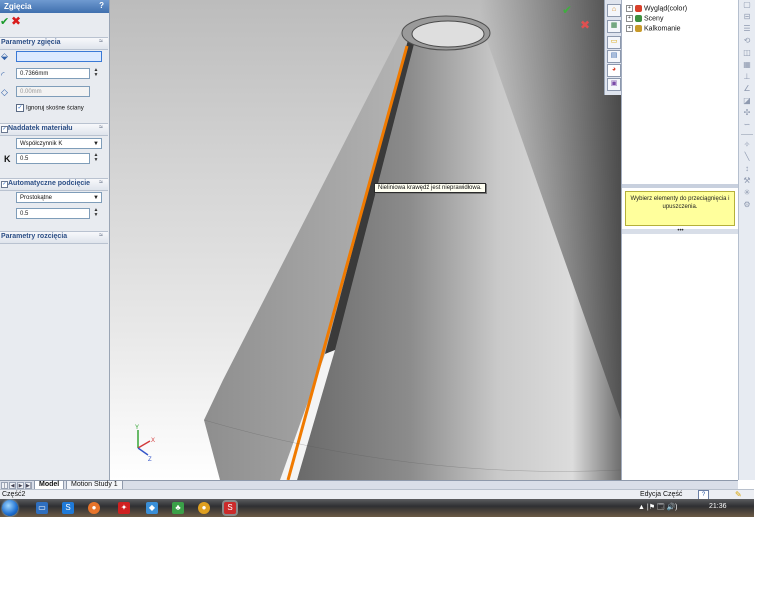 The height and width of the screenshot is (608, 760). I want to click on k-factor-spinner: ▲ ▼, so click(96, 158).